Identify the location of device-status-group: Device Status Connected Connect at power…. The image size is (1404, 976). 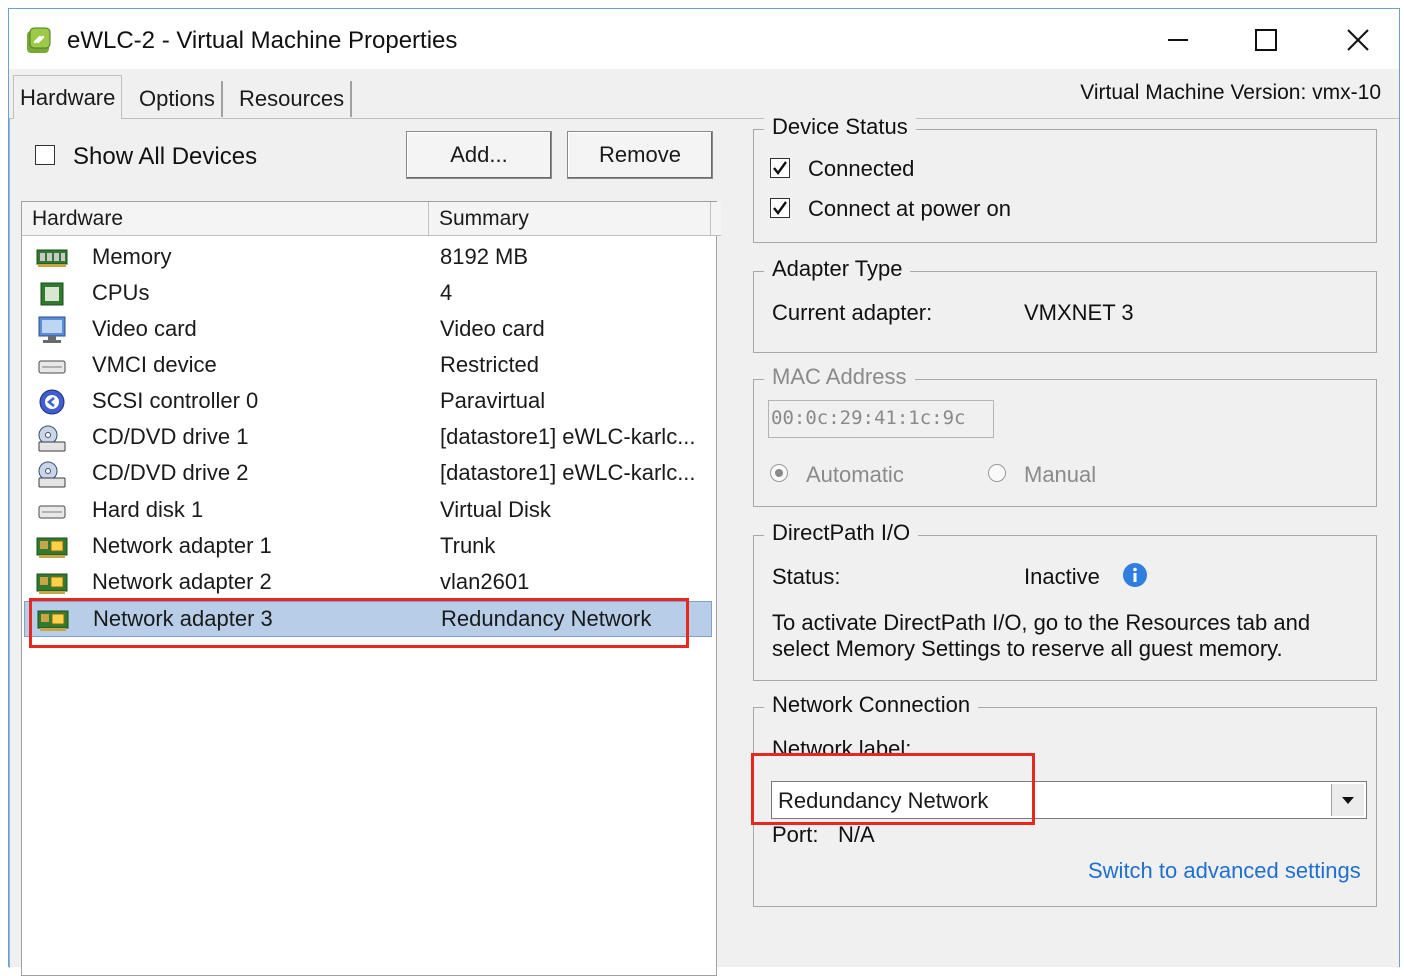
(1065, 178).